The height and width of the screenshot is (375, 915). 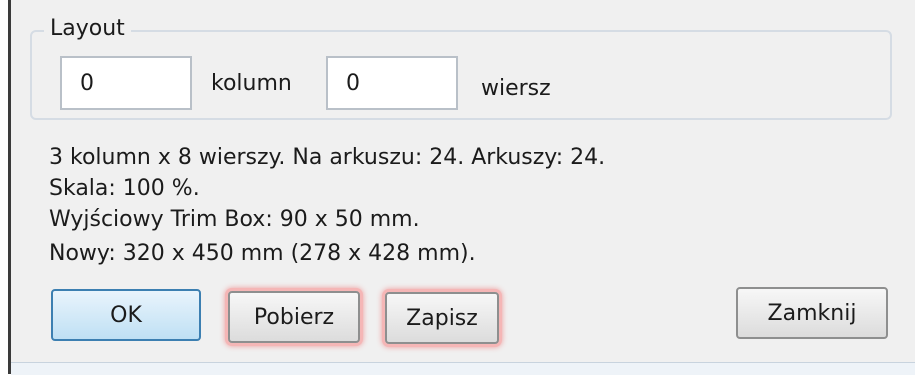 I want to click on scale-text: Skala: 100 %., so click(x=124, y=188).